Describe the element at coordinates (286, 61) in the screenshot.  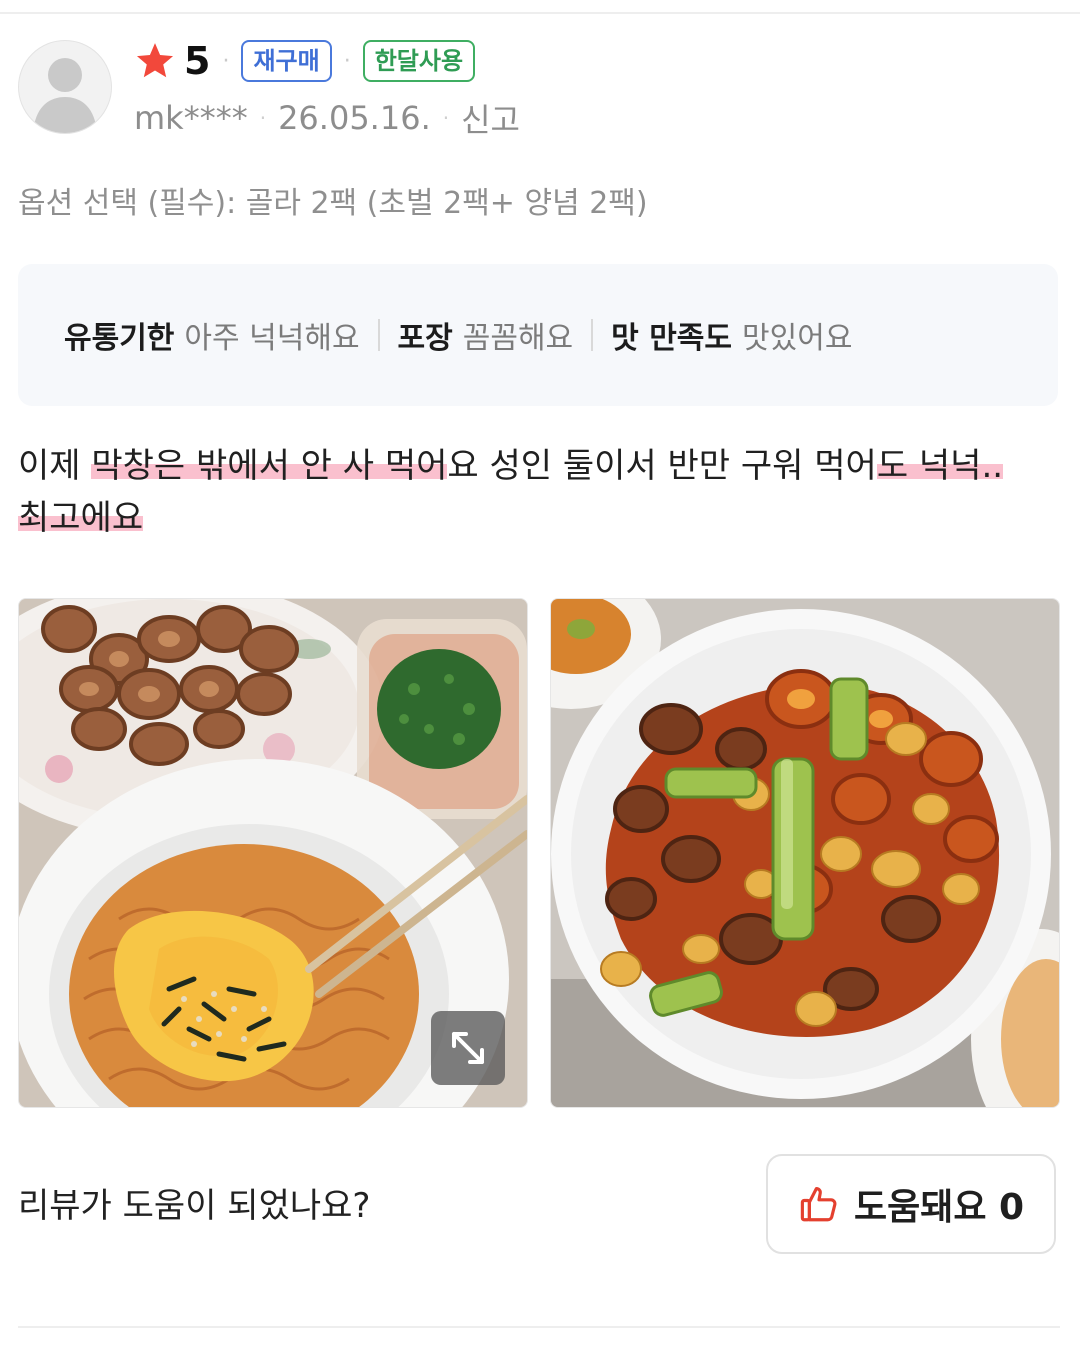
I see `repurchase-badge: 재구매` at that location.